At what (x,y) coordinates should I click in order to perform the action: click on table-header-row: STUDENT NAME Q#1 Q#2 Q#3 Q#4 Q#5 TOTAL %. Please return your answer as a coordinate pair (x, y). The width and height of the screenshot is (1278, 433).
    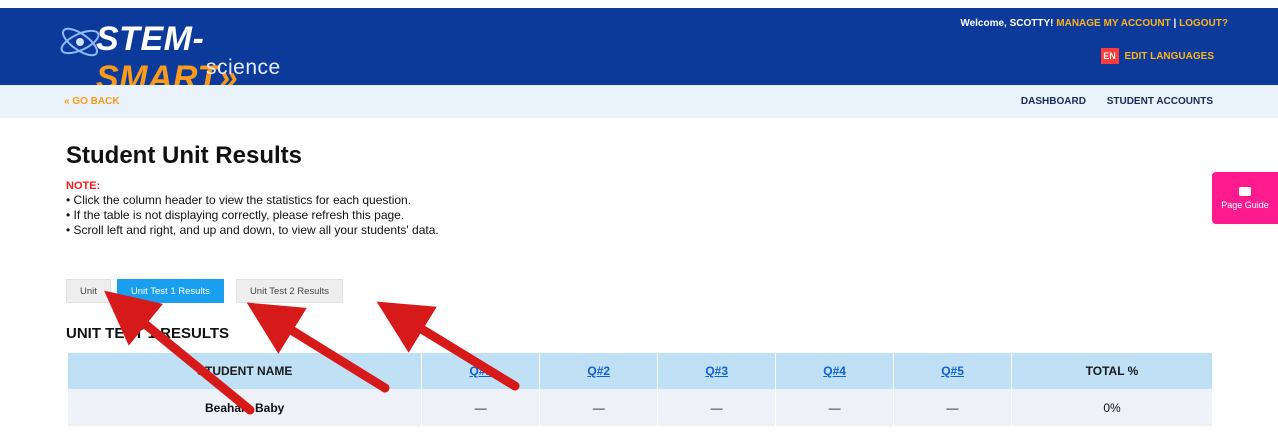
    Looking at the image, I should click on (640, 371).